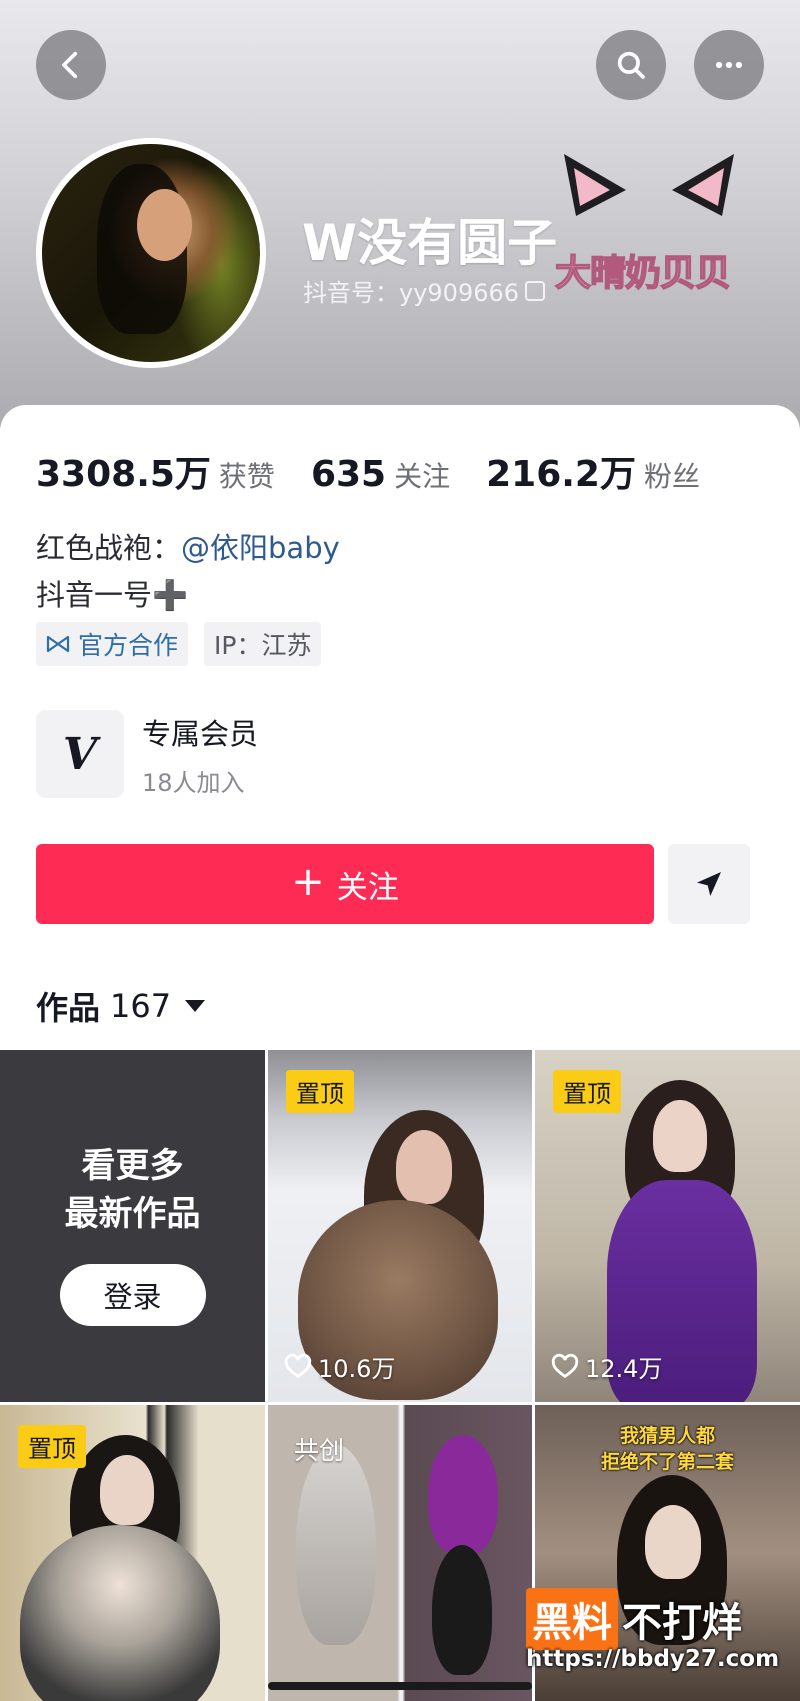 The image size is (800, 1701). What do you see at coordinates (643, 273) in the screenshot?
I see `sticker-watermark: 大晴奶贝贝` at bounding box center [643, 273].